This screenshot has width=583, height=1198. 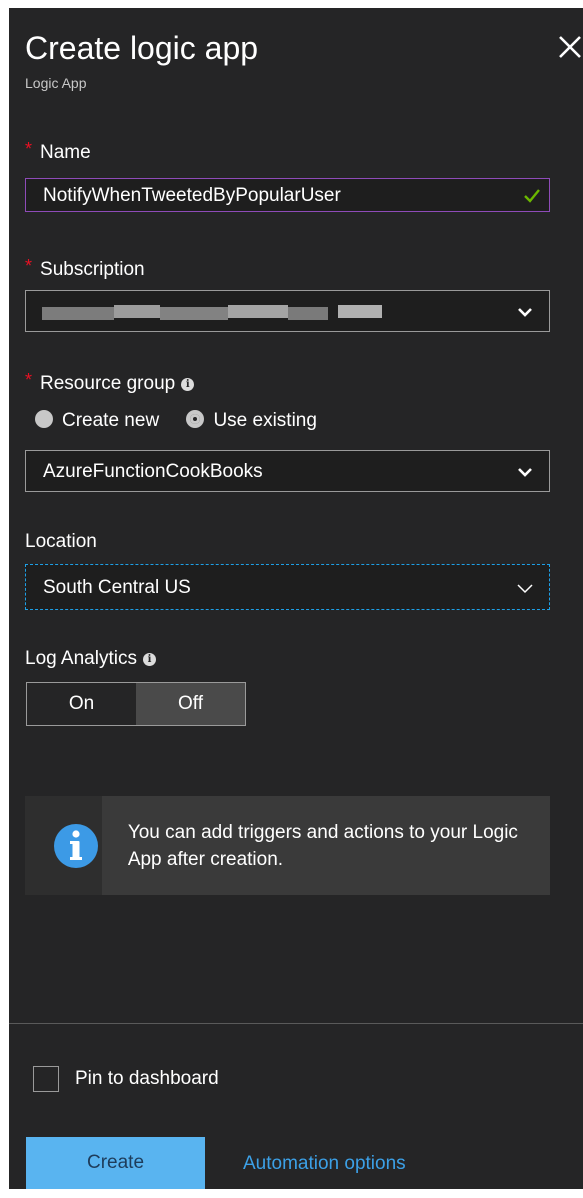 I want to click on checkmark-icon, so click(x=532, y=196).